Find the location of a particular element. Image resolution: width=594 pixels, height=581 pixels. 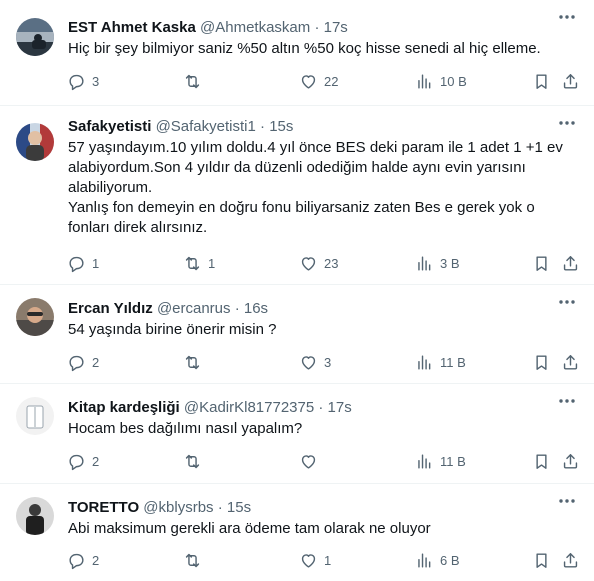

timestamp: 16s is located at coordinates (256, 308).